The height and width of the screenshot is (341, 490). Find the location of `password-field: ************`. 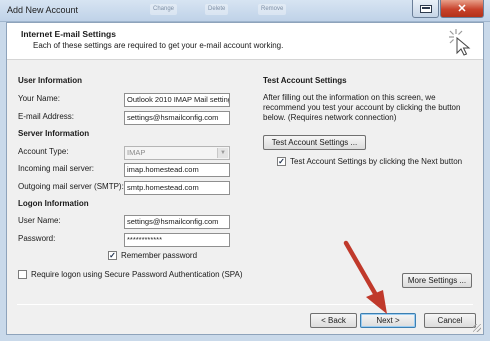

password-field: ************ is located at coordinates (177, 240).